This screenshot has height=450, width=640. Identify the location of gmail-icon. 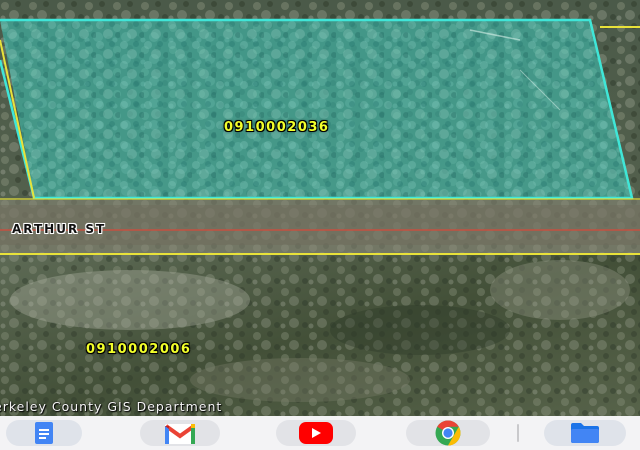
(180, 434).